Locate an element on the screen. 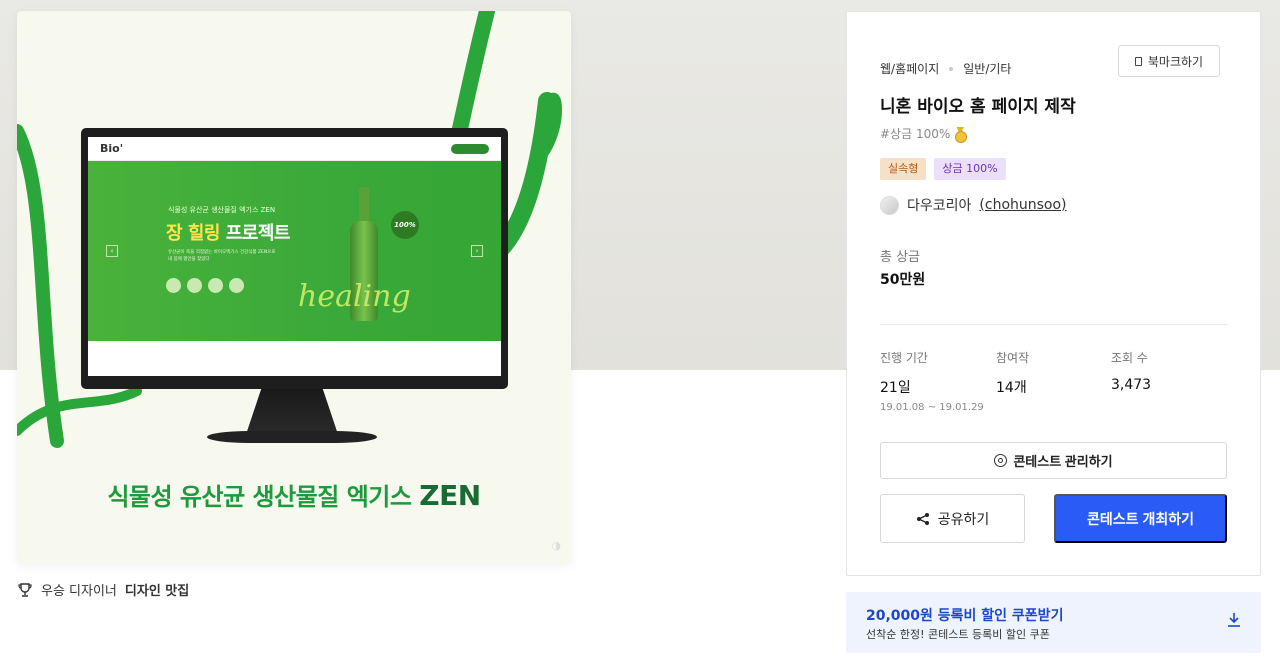 The image size is (1280, 661). tagline-text: #상금 100% is located at coordinates (915, 134).